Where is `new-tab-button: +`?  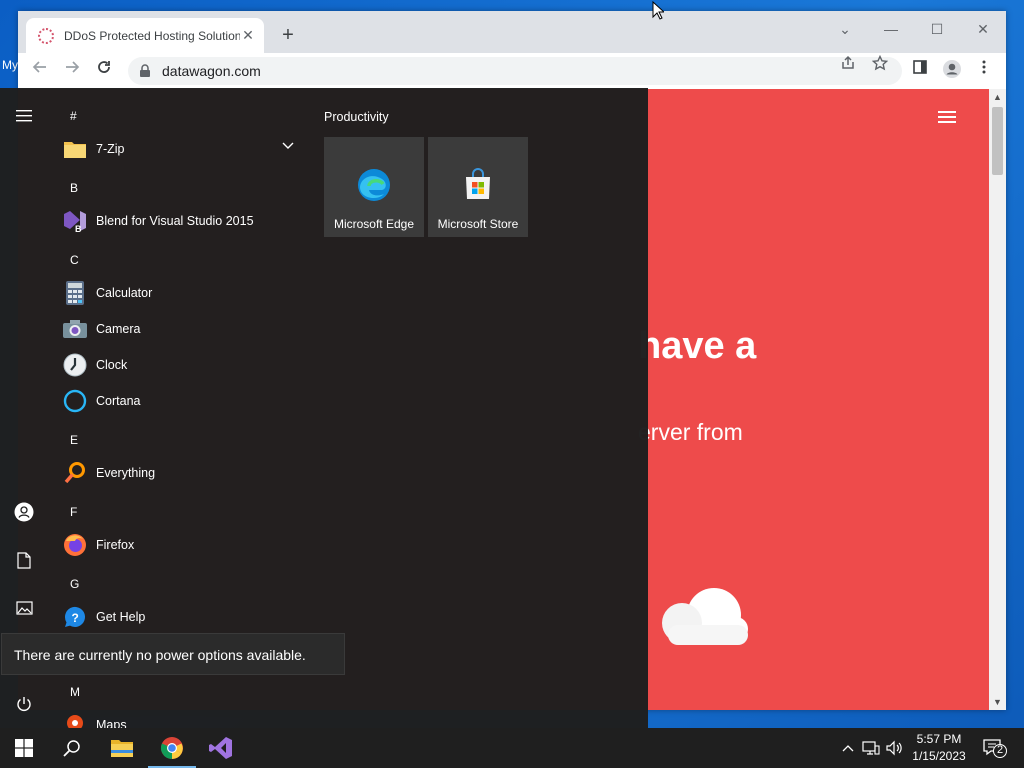 new-tab-button: + is located at coordinates (288, 35).